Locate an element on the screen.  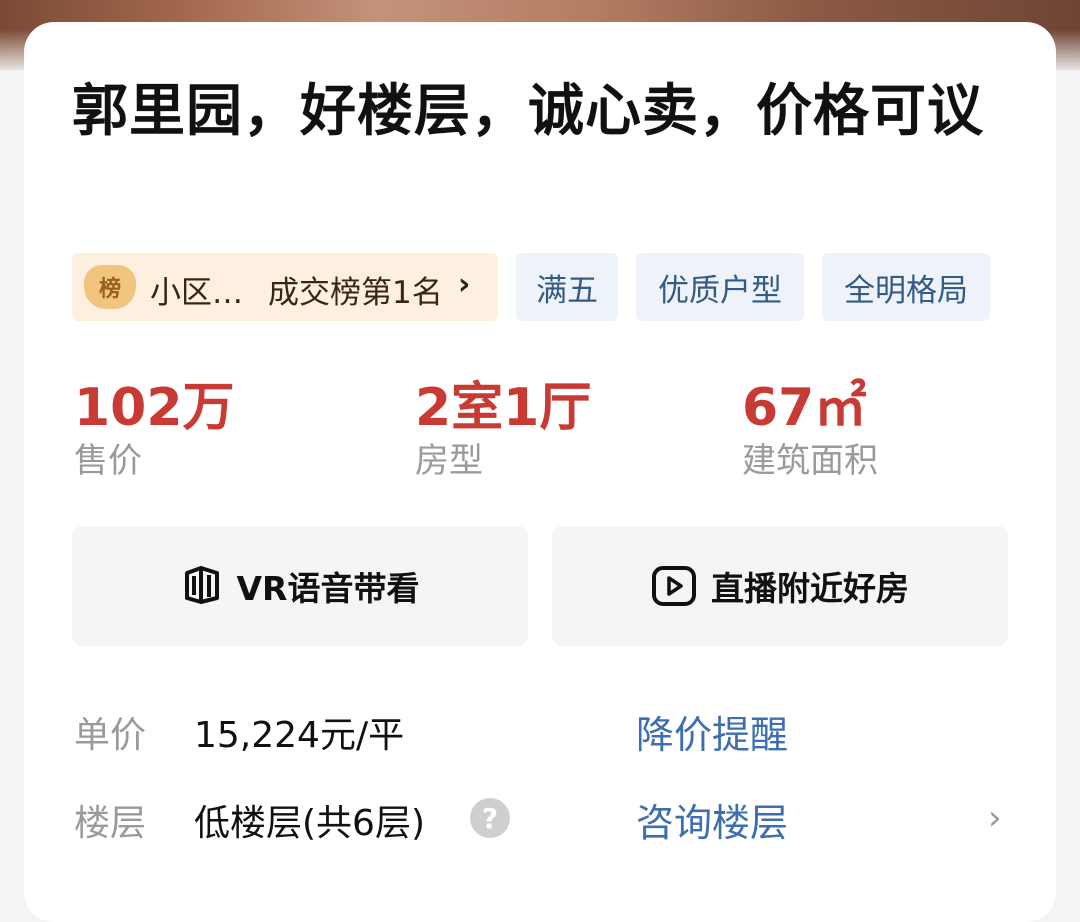
live-nearby-button: 直播附近好房 is located at coordinates (780, 586).